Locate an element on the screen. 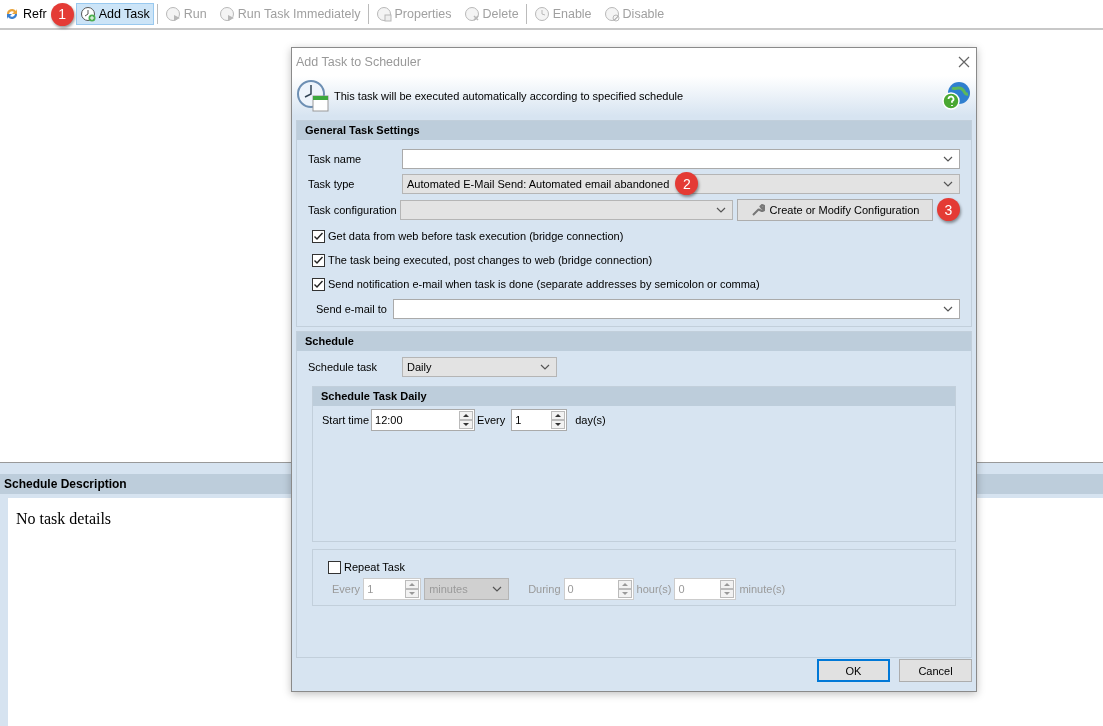 The height and width of the screenshot is (726, 1103). cancel-button: Cancel is located at coordinates (935, 670).